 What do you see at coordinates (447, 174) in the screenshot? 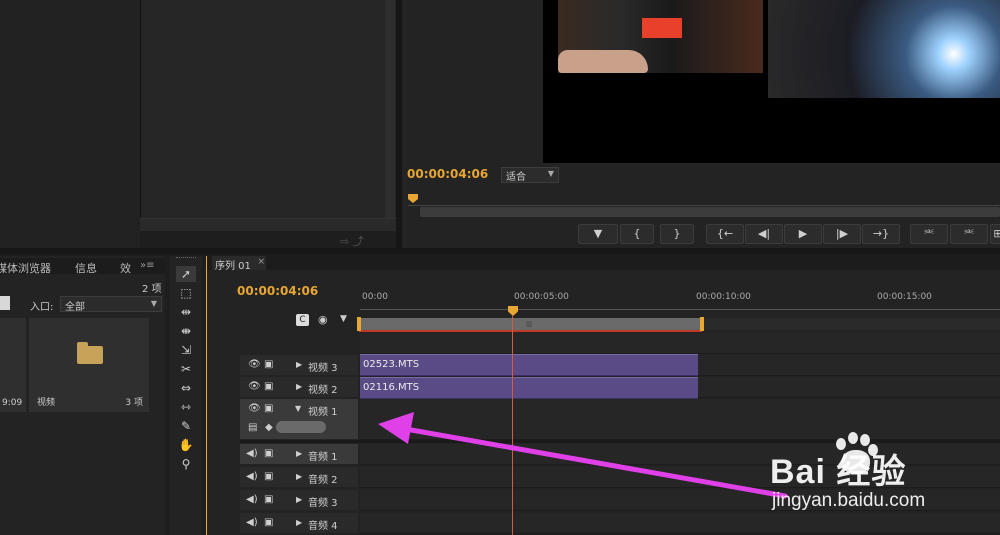
I see `program-timecode: 00:00:04:06` at bounding box center [447, 174].